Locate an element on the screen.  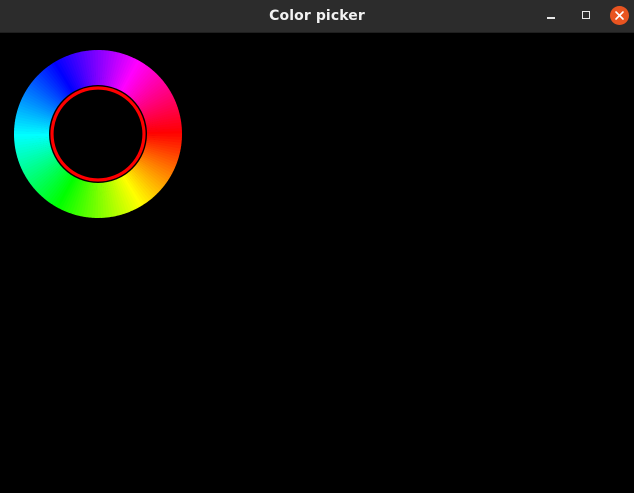
maximize-button is located at coordinates (586, 16).